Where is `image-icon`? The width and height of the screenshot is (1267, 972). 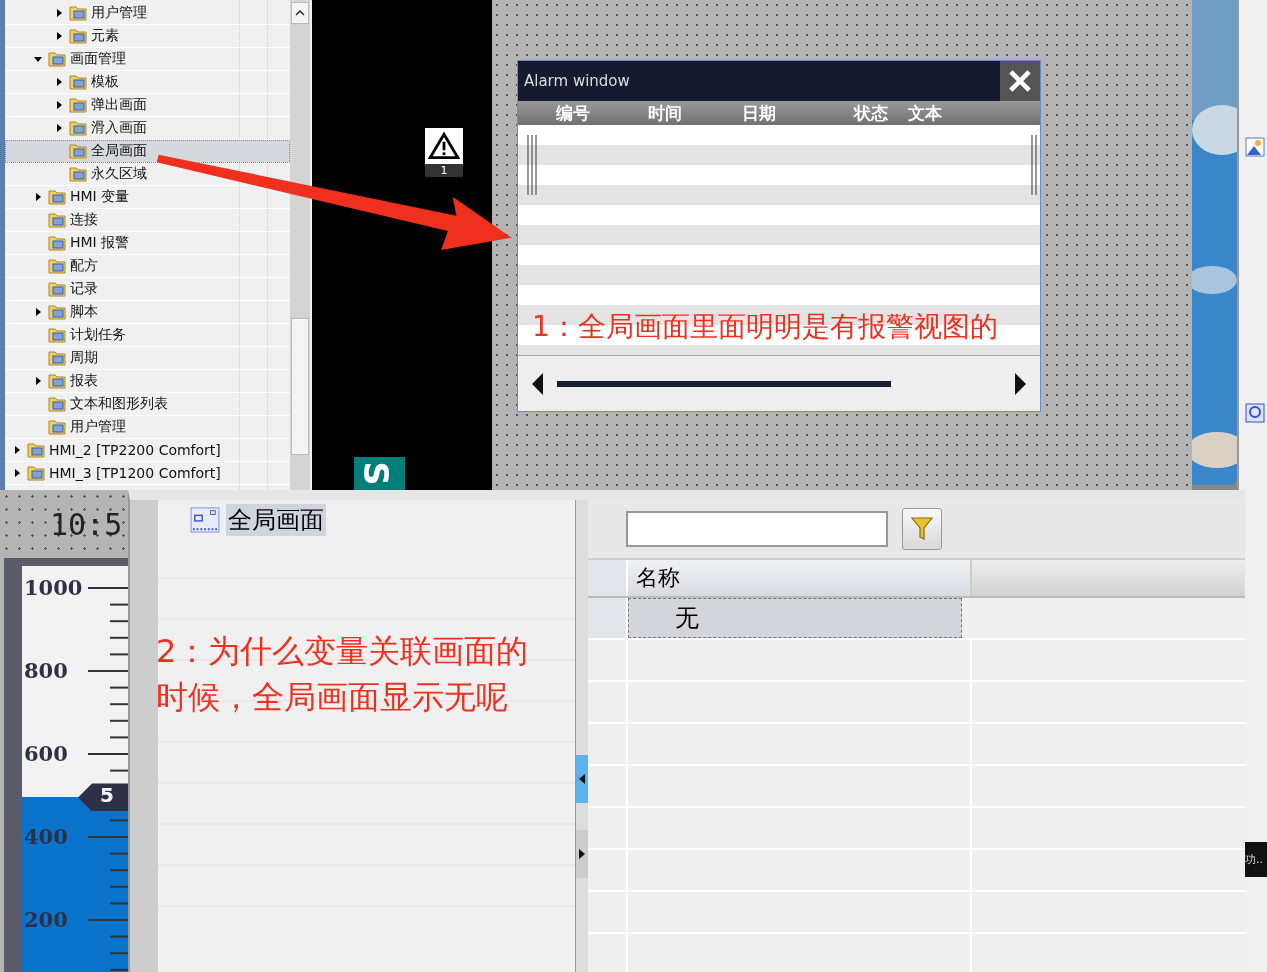
image-icon is located at coordinates (1255, 147).